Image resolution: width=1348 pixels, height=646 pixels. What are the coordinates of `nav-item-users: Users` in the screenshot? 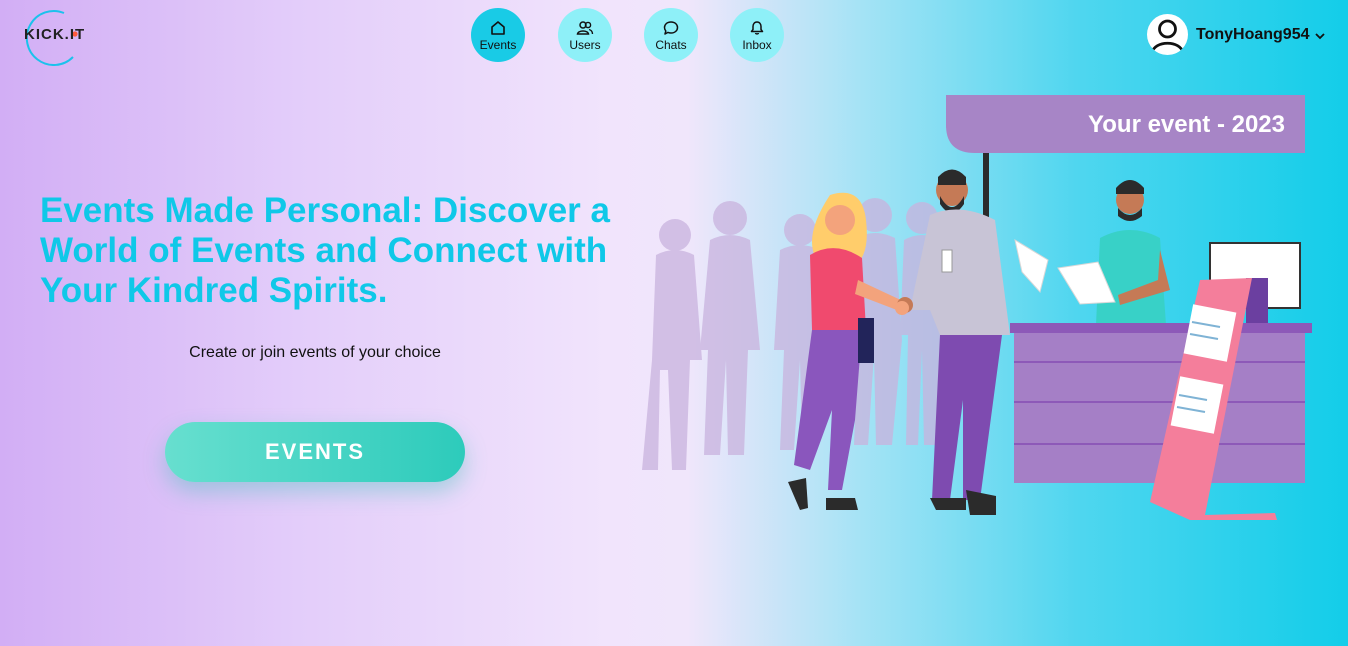 It's located at (585, 35).